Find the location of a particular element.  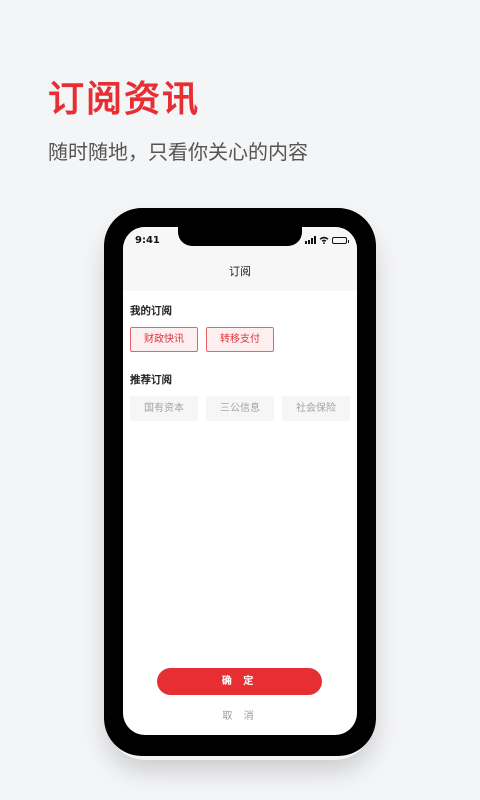

recommended-chip: 国有资本 is located at coordinates (164, 408).